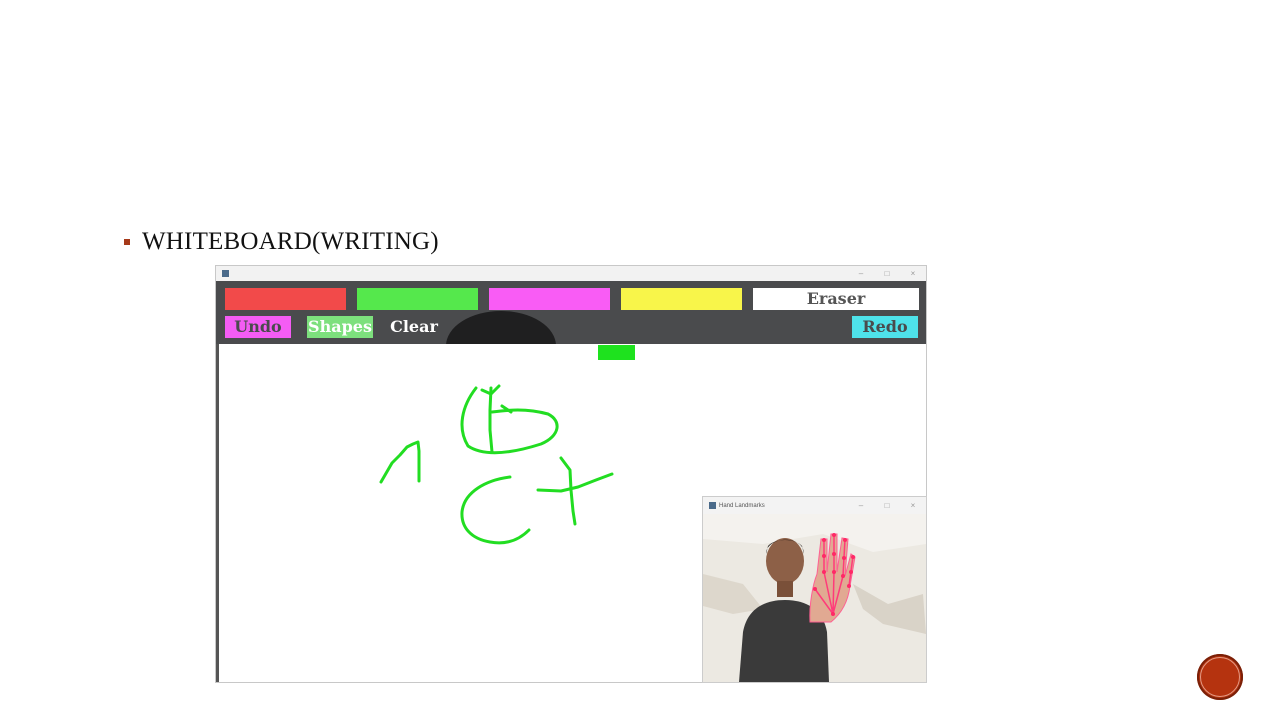 The width and height of the screenshot is (1280, 720). What do you see at coordinates (496, 464) in the screenshot?
I see `stroke-group` at bounding box center [496, 464].